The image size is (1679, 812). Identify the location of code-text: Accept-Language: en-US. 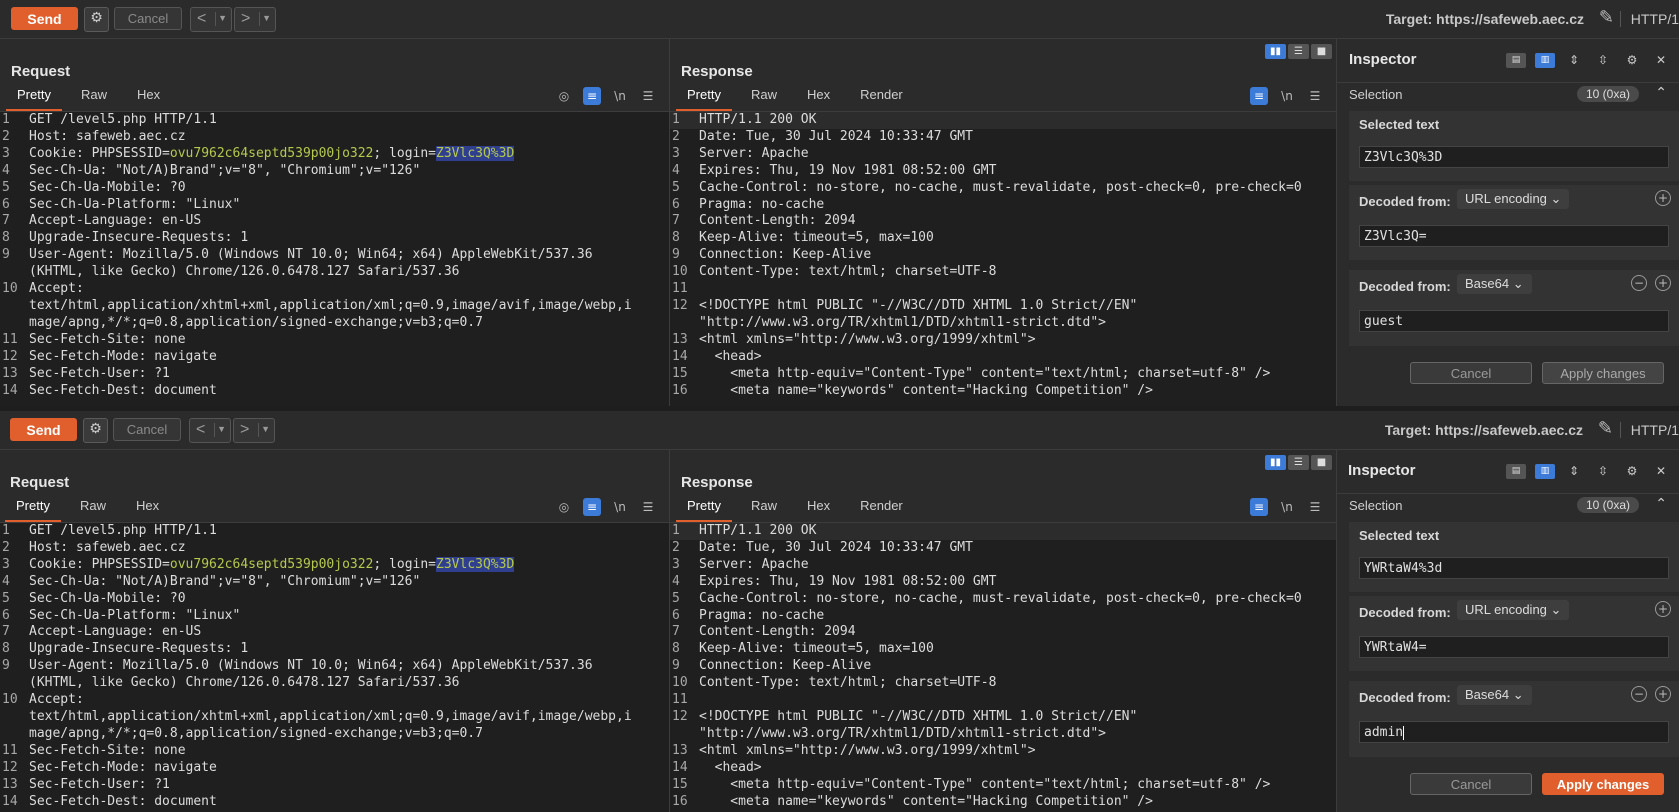
(115, 632).